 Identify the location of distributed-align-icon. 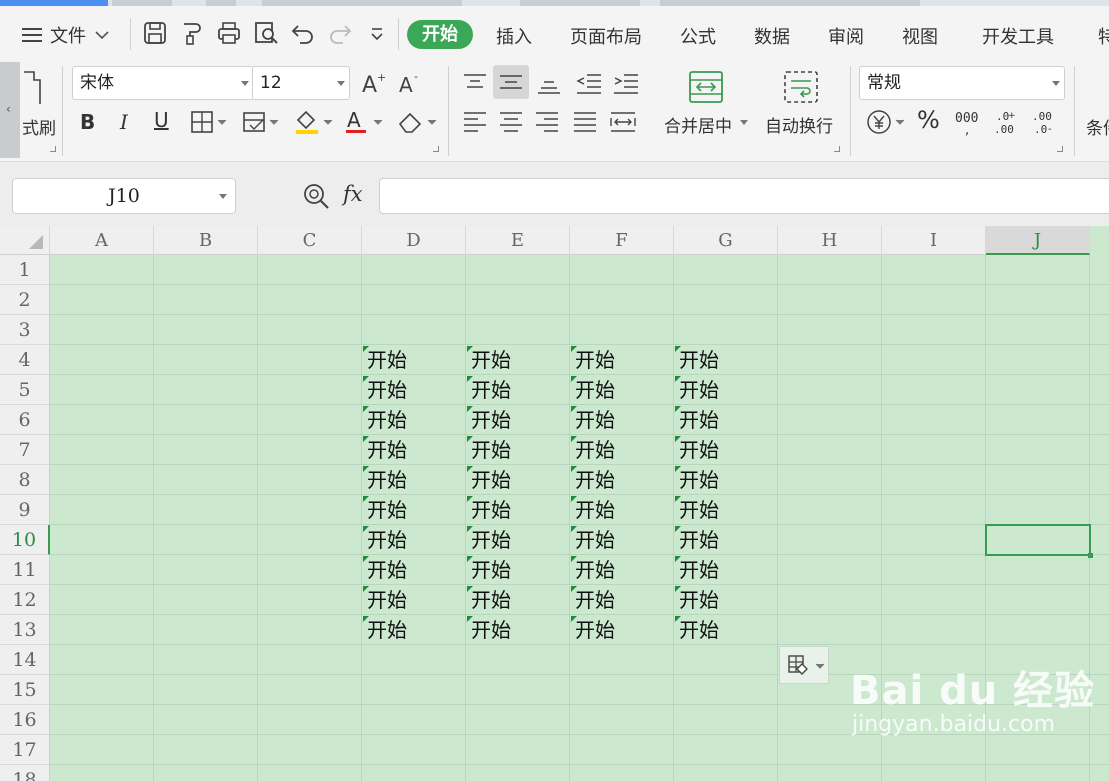
(623, 122).